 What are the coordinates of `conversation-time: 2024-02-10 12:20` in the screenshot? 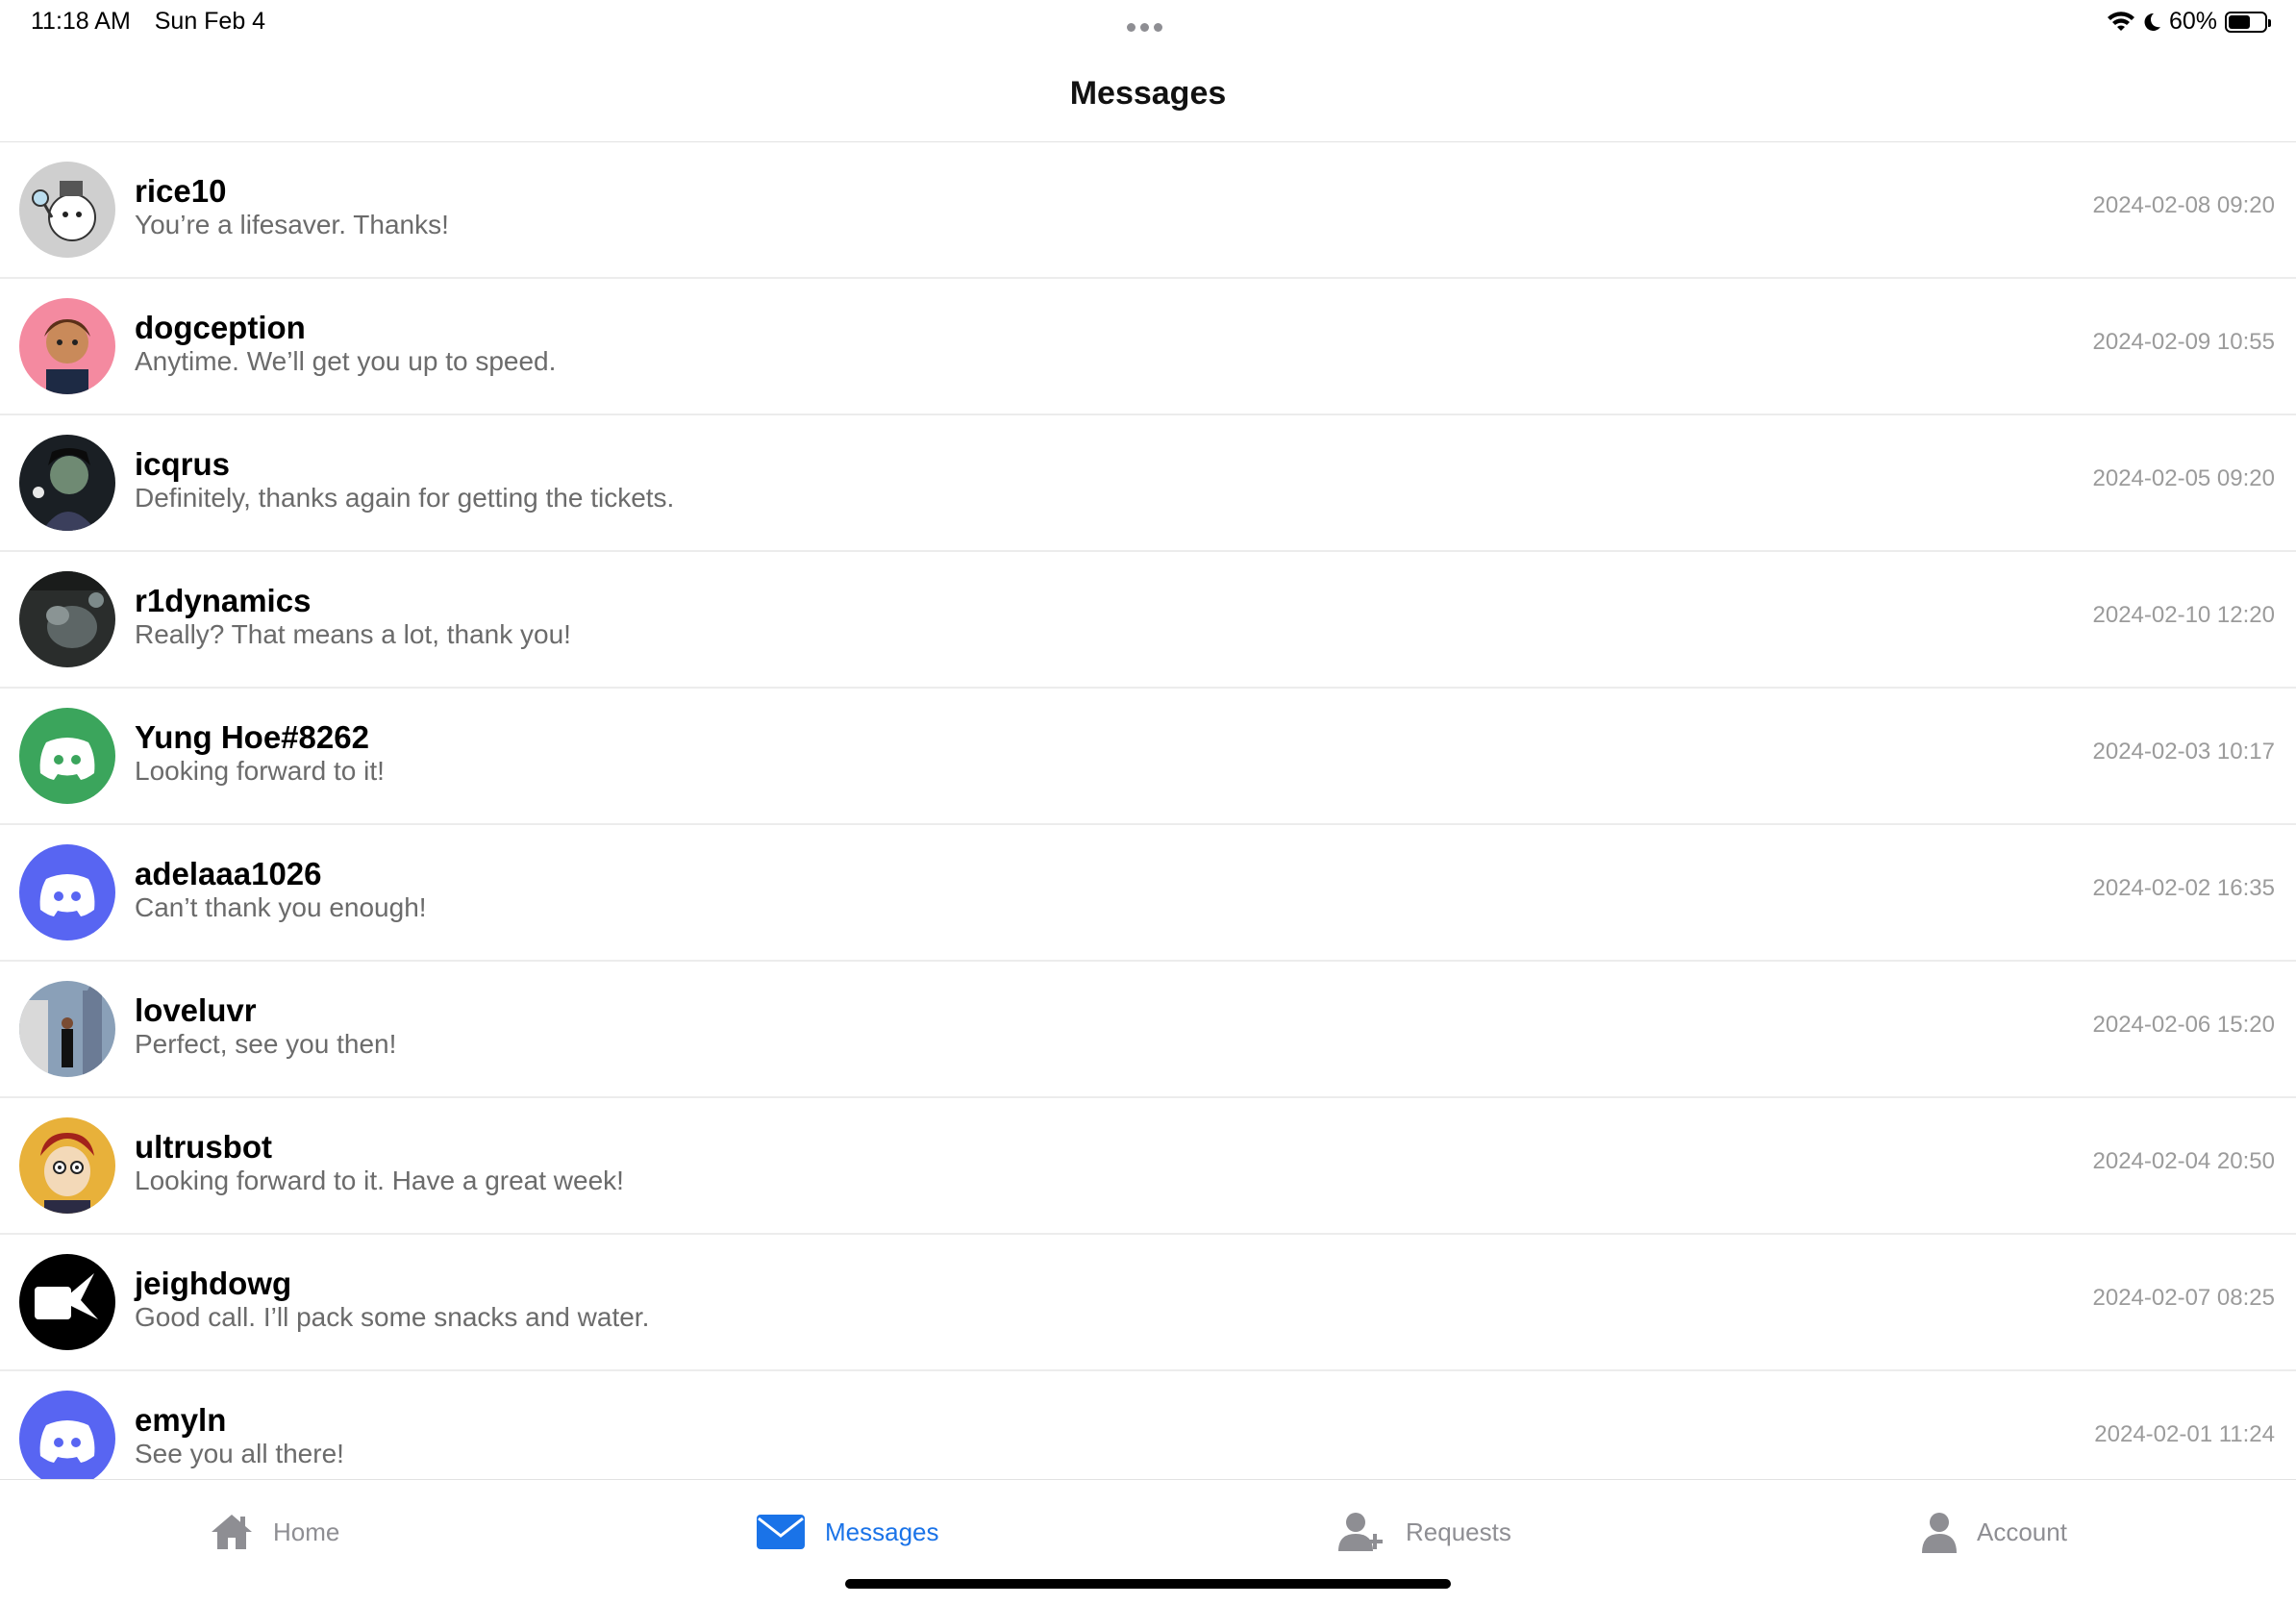 It's located at (2184, 615).